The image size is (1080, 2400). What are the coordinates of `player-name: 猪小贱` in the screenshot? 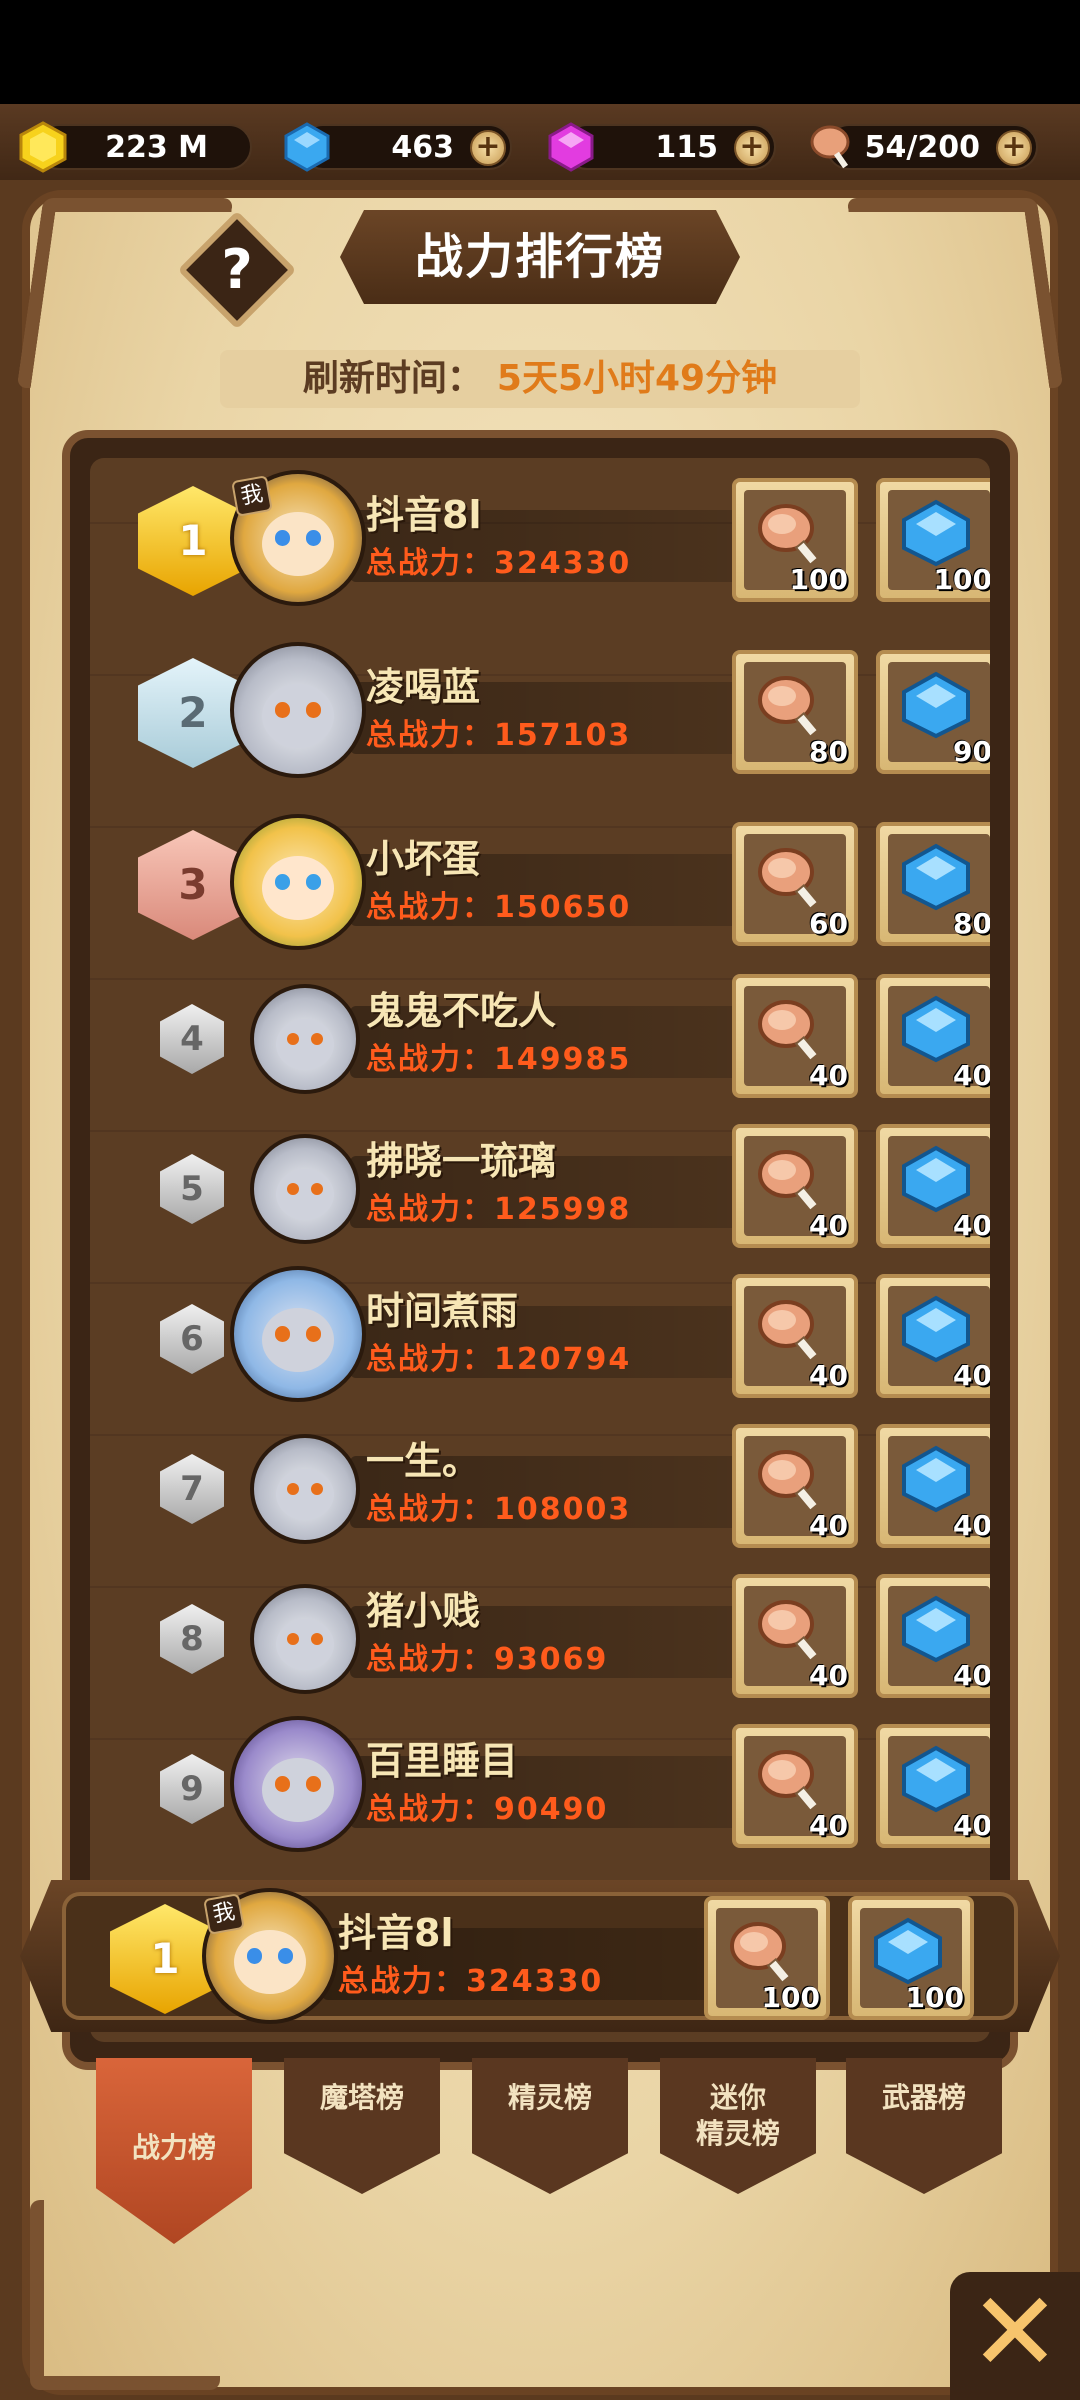 It's located at (423, 1611).